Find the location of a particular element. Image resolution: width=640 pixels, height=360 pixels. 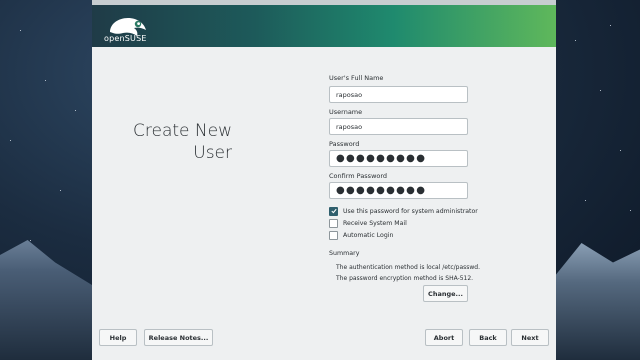

abort-button: Abort is located at coordinates (444, 337).